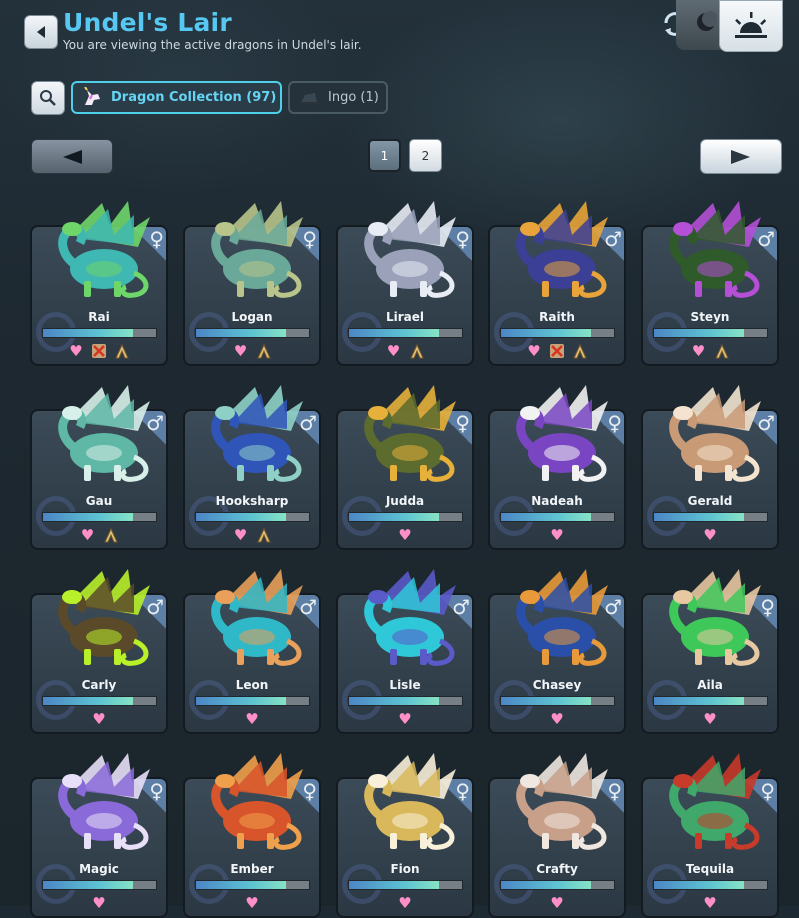  Describe the element at coordinates (41, 32) in the screenshot. I see `back-button` at that location.